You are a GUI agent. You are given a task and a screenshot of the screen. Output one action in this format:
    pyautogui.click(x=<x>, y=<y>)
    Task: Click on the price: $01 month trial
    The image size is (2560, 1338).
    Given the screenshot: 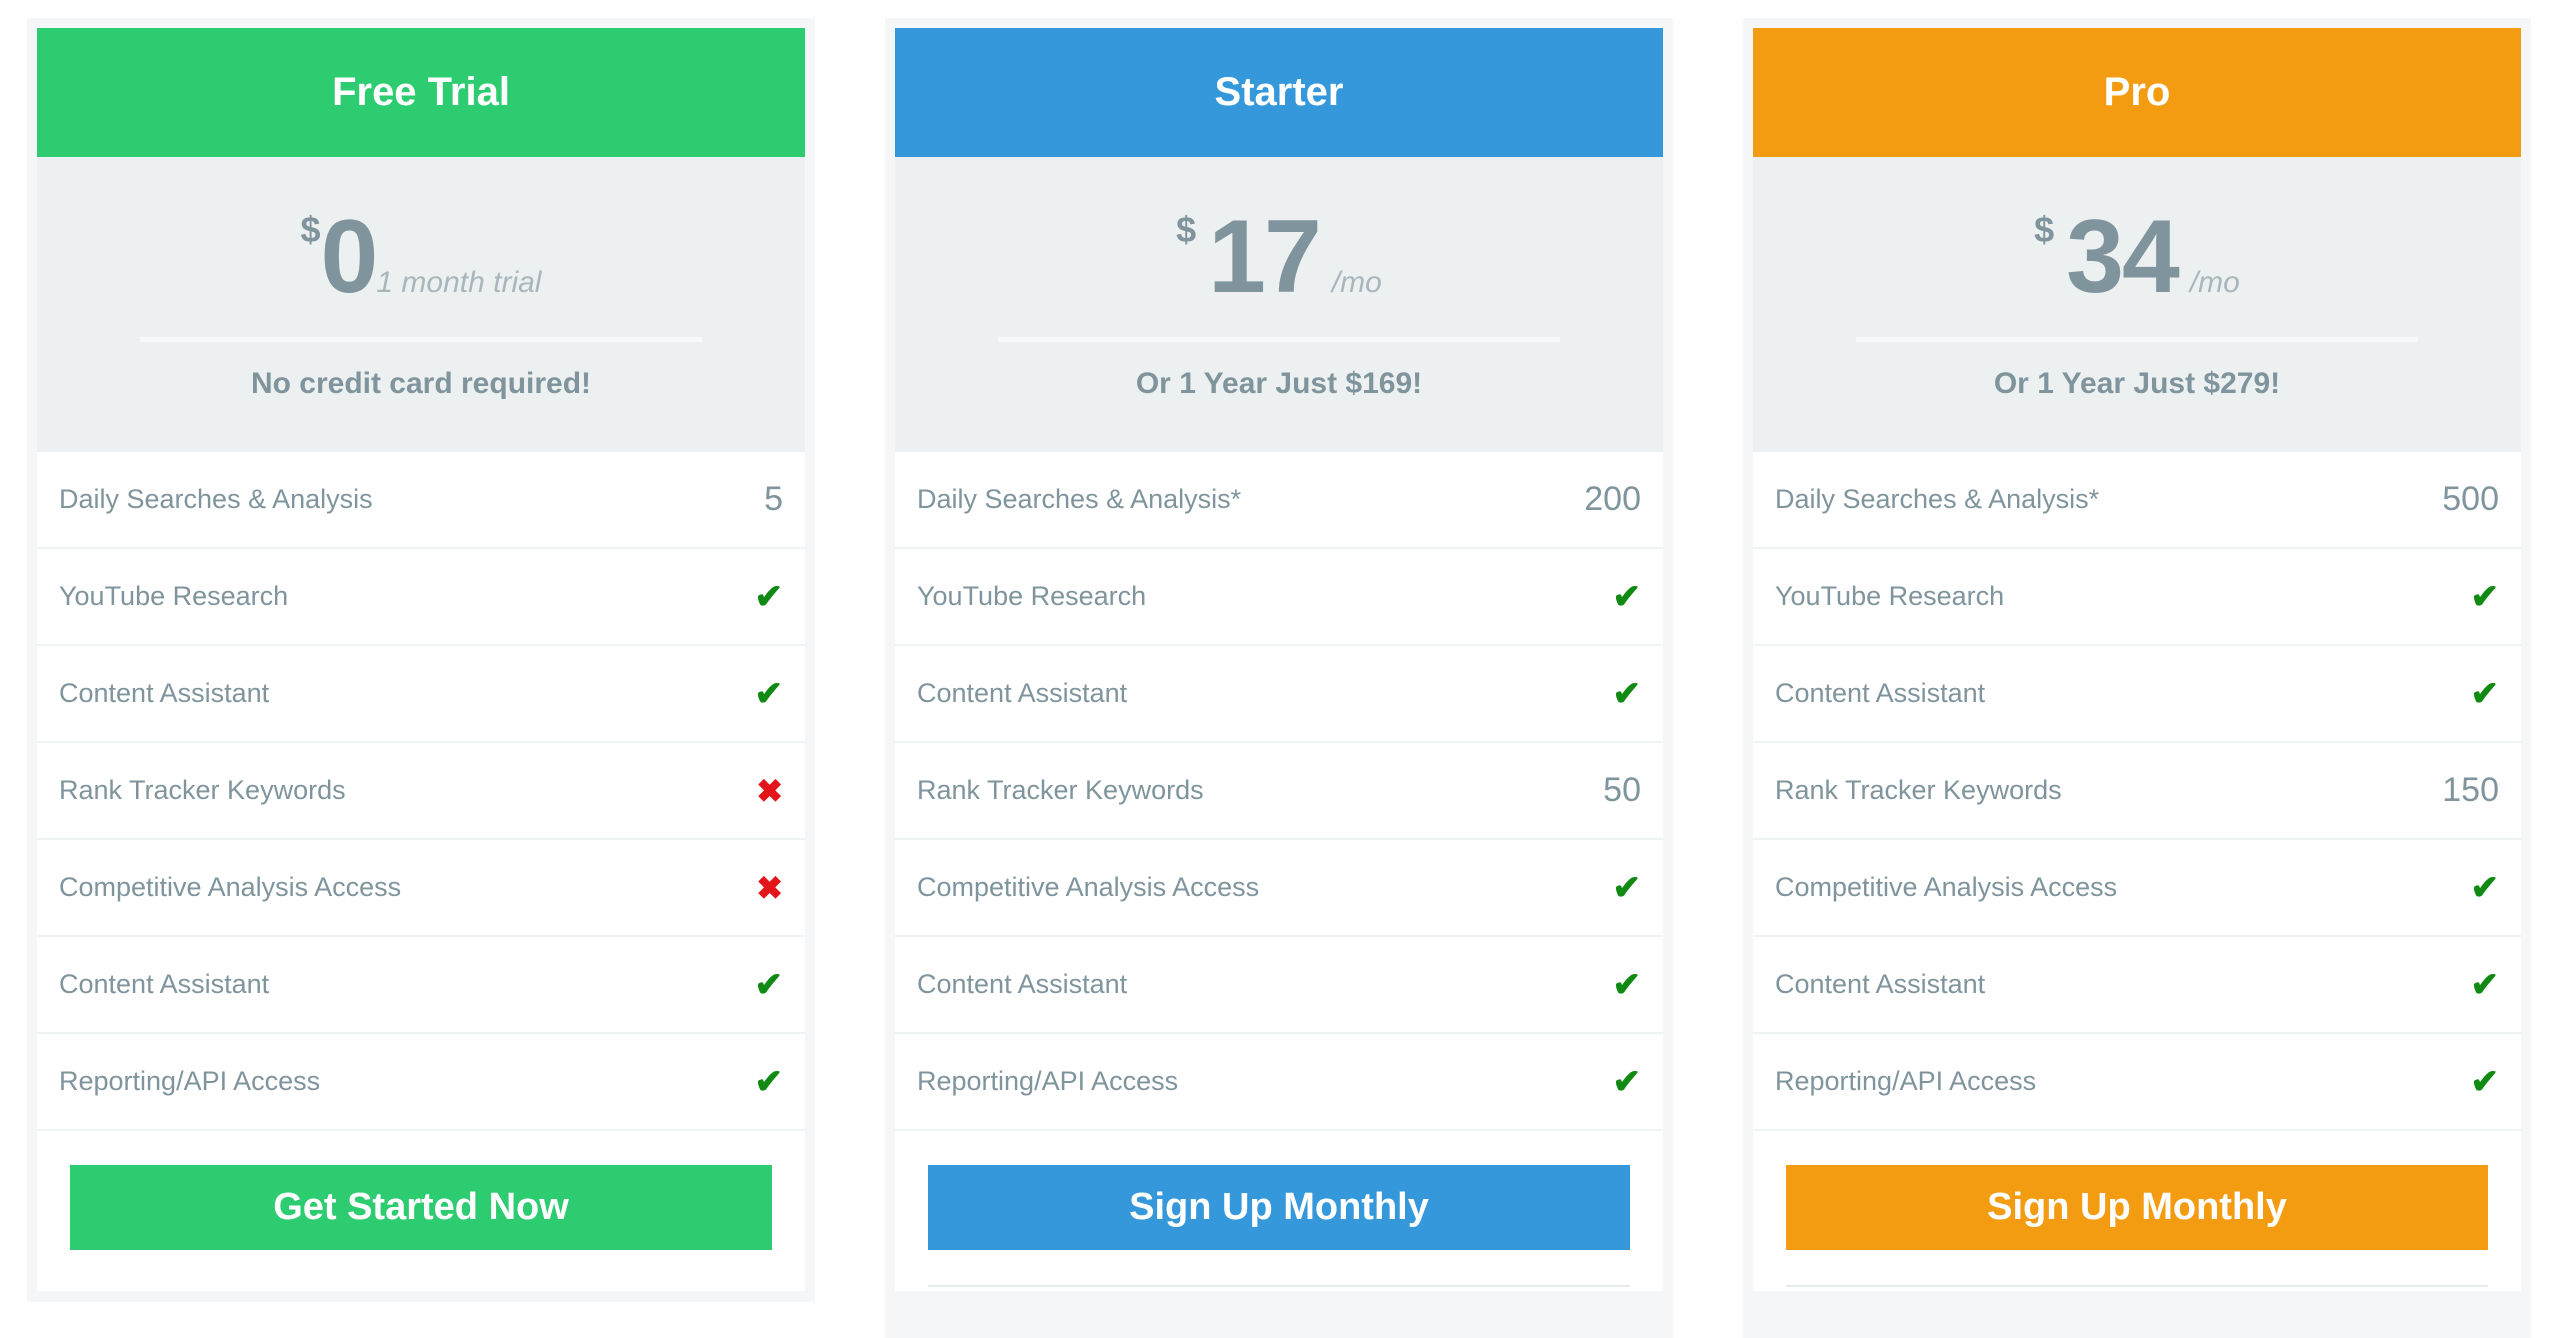 What is the action you would take?
    pyautogui.click(x=421, y=257)
    